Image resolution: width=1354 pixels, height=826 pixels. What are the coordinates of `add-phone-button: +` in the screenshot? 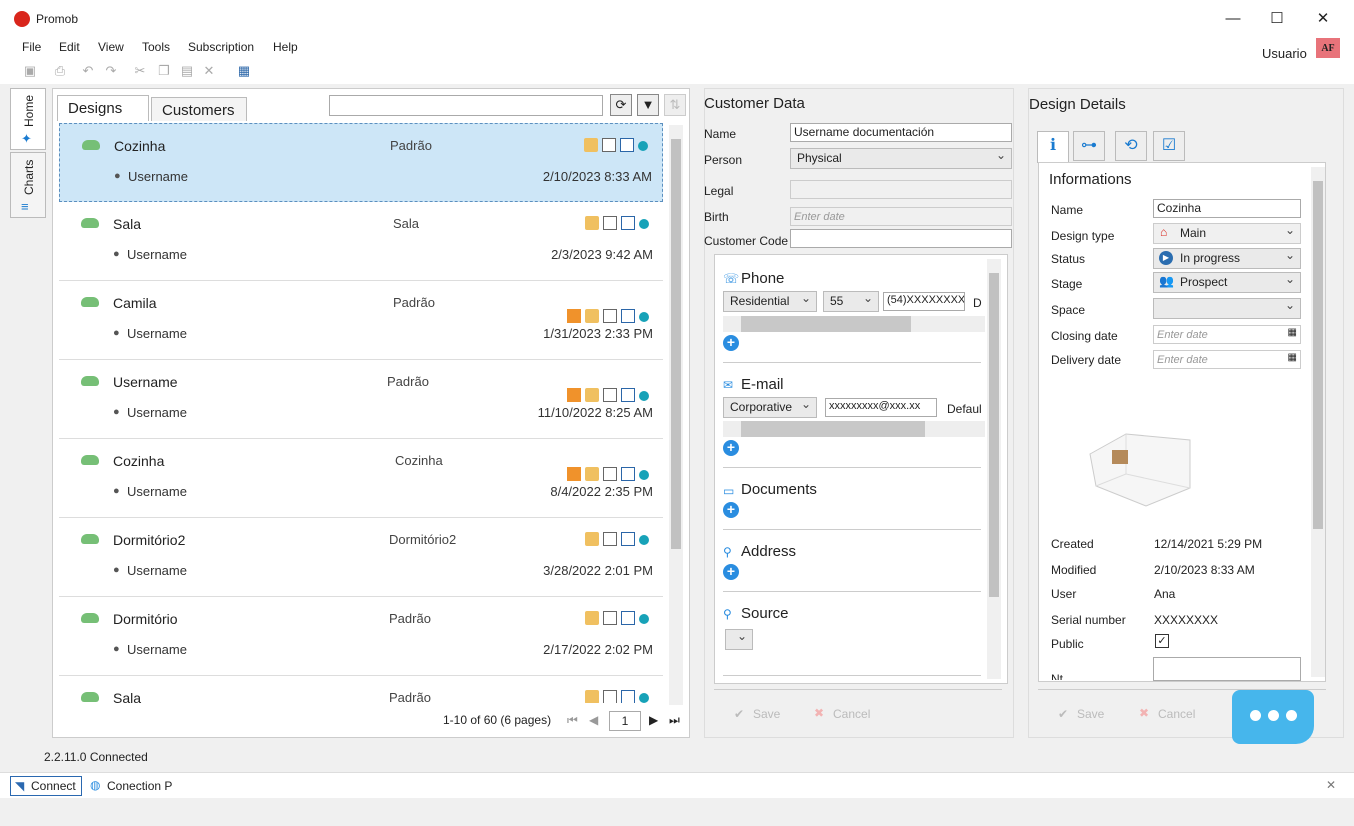 It's located at (731, 343).